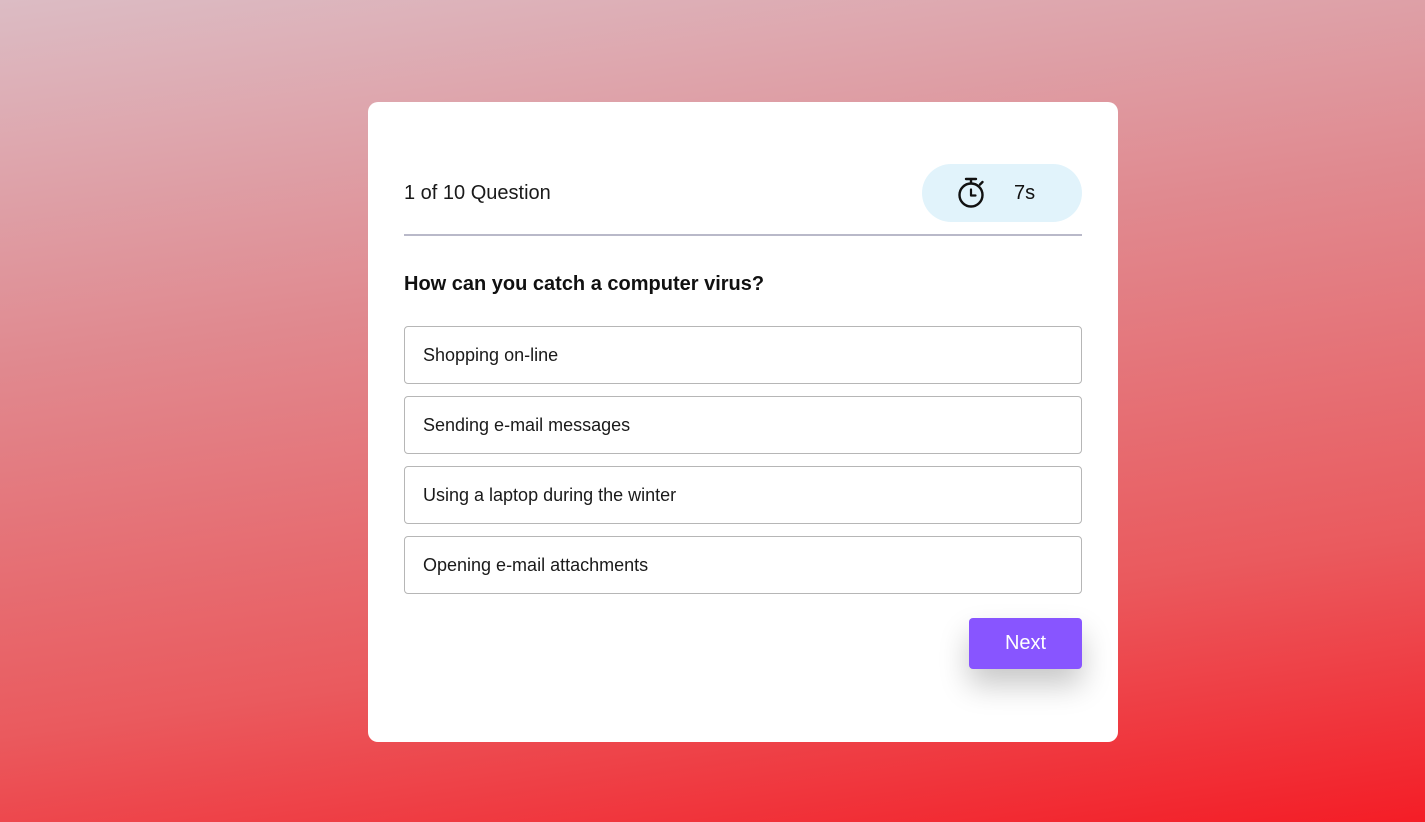 The height and width of the screenshot is (822, 1425). What do you see at coordinates (550, 494) in the screenshot?
I see `answer-option-label: Using a laptop during the winter` at bounding box center [550, 494].